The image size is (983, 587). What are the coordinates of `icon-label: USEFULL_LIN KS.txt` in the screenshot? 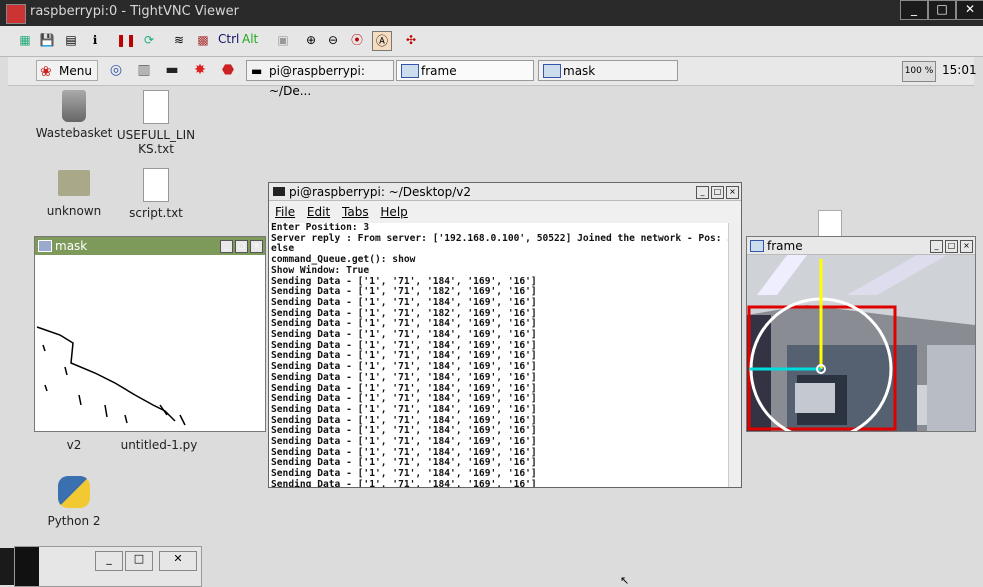 It's located at (156, 142).